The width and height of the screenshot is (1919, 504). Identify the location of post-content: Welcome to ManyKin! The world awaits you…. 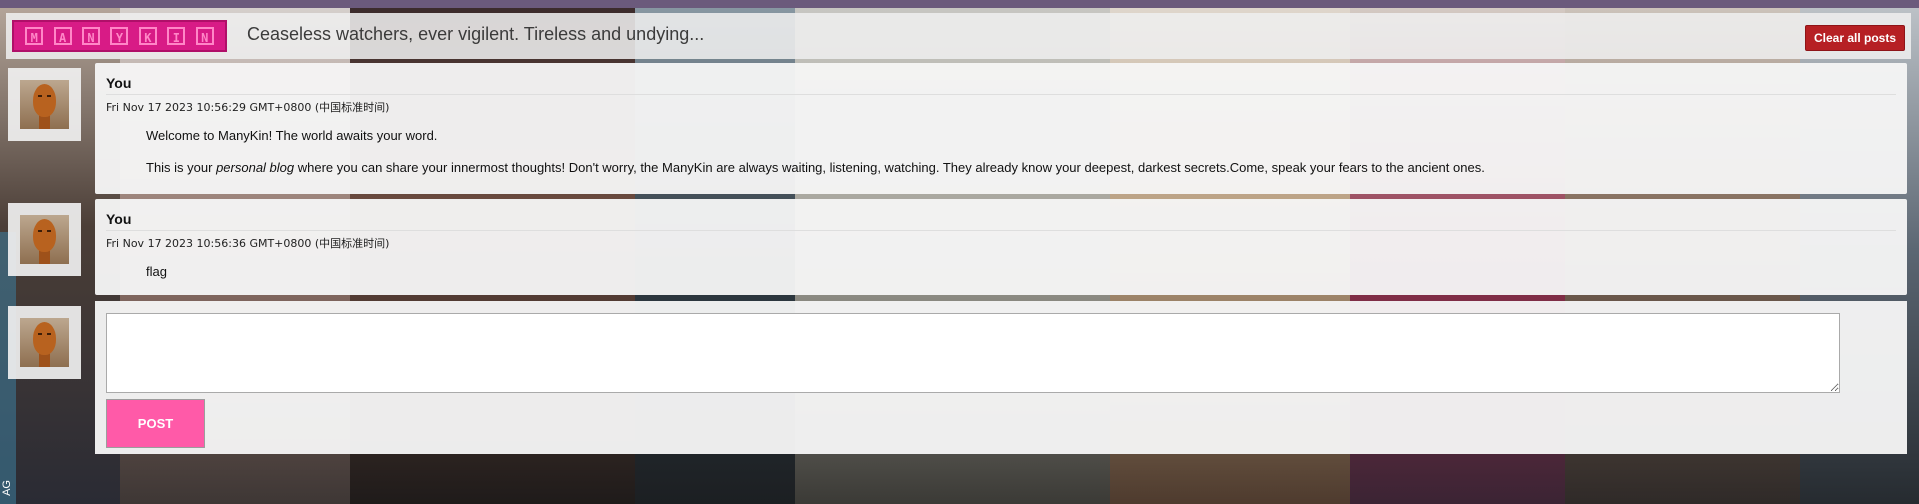
(1021, 152).